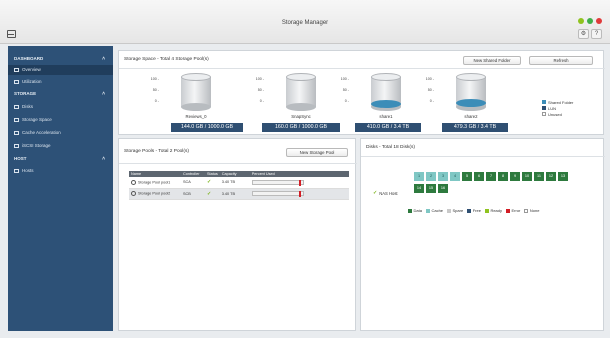 This screenshot has width=610, height=338. I want to click on sidebar-item-hosts: Hosts, so click(60, 171).